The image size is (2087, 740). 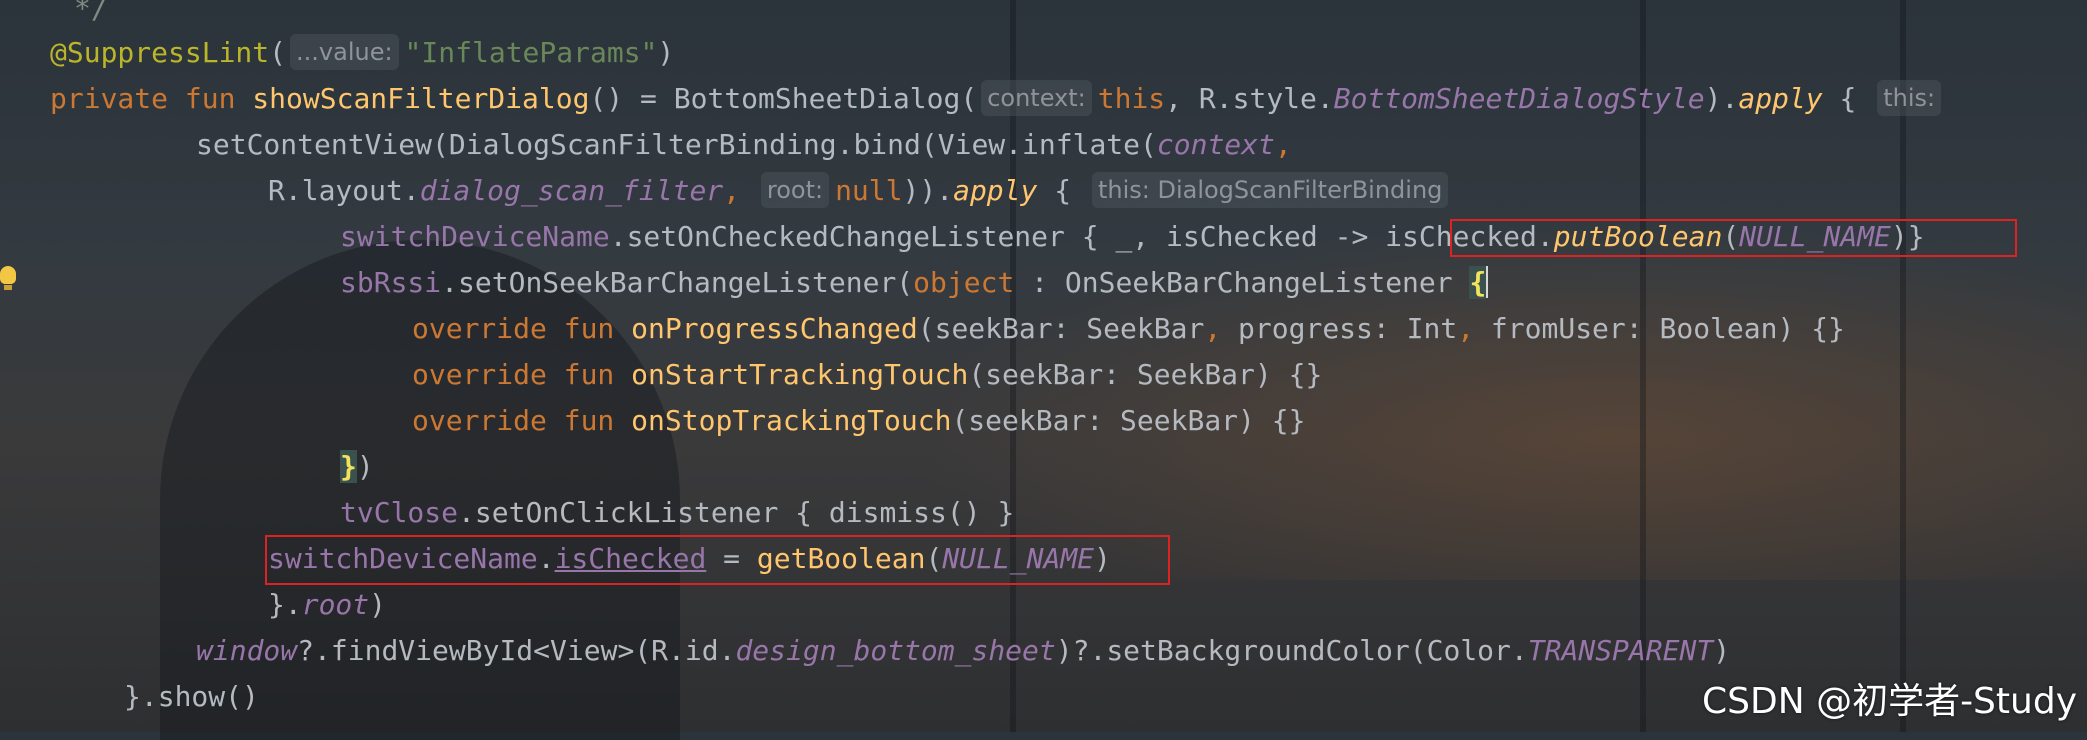 I want to click on text-cursor, so click(x=1487, y=282).